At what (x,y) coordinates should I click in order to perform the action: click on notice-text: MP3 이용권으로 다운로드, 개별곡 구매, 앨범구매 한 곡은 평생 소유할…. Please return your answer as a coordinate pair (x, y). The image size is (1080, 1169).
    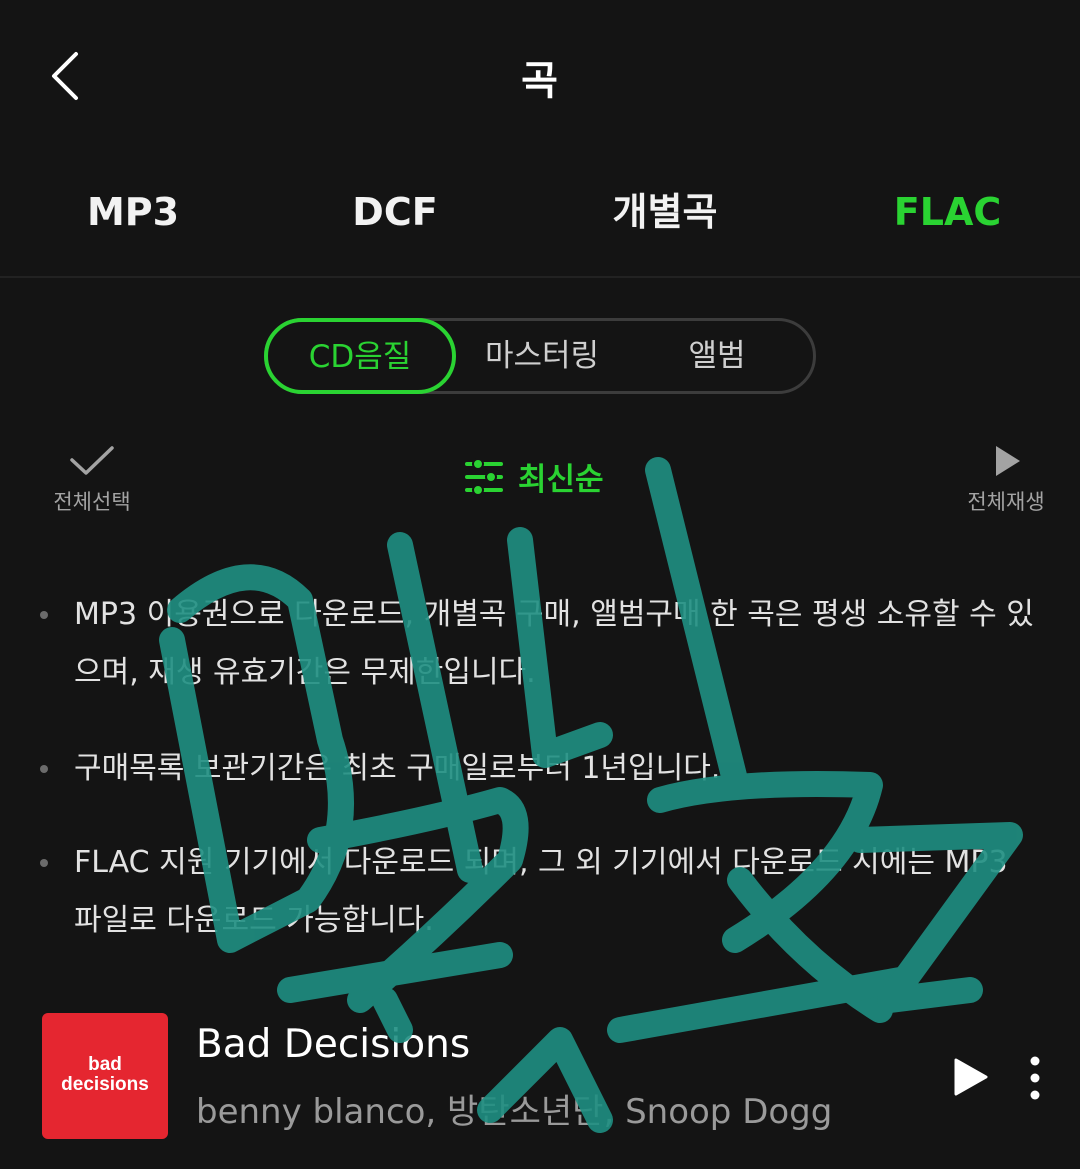
    Looking at the image, I should click on (554, 643).